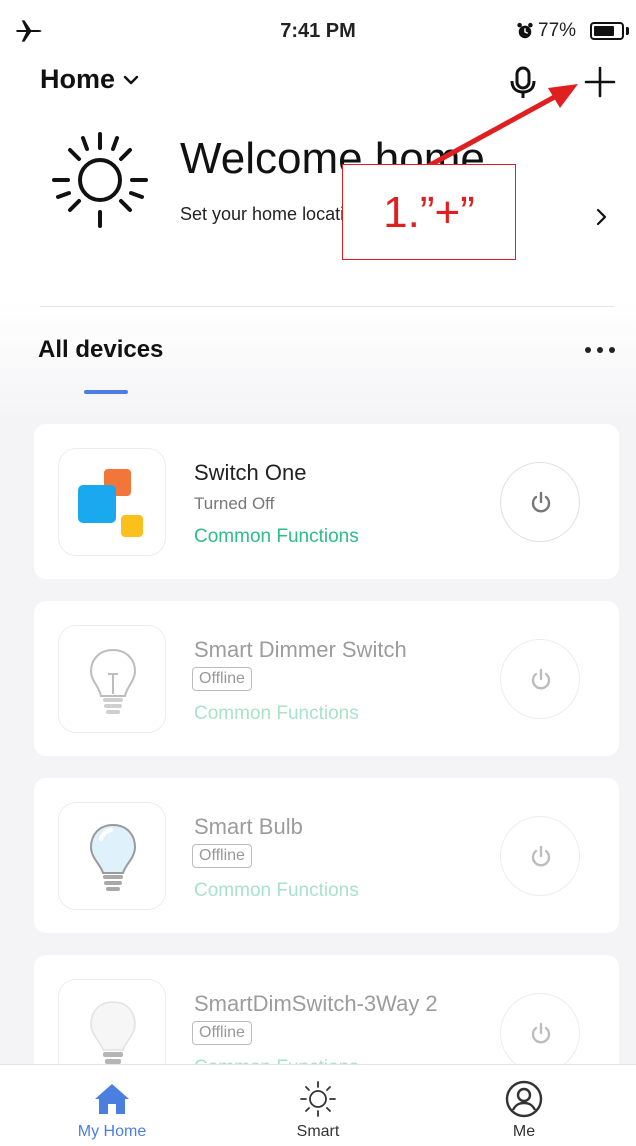 The height and width of the screenshot is (1146, 636). Describe the element at coordinates (318, 30) in the screenshot. I see `status-bar: 7:41 PM 77%` at that location.